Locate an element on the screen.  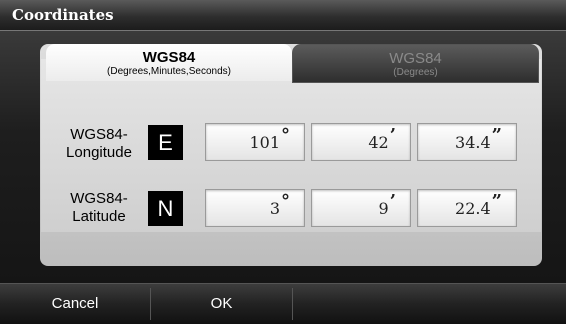
bottom-toolbar: Cancel OK is located at coordinates (283, 303).